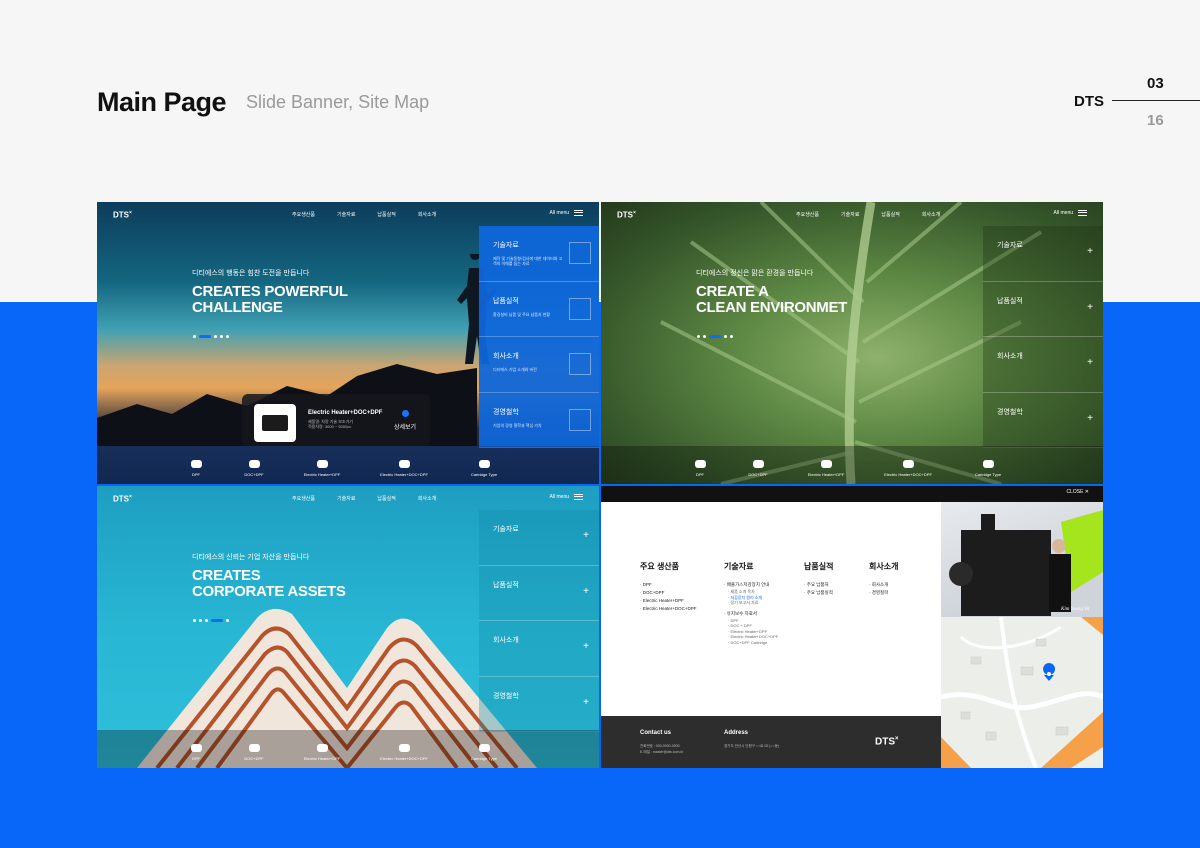 The height and width of the screenshot is (848, 1200). Describe the element at coordinates (668, 609) in the screenshot. I see `sitemap-link: · Electric Heater+DOC+DPF` at that location.